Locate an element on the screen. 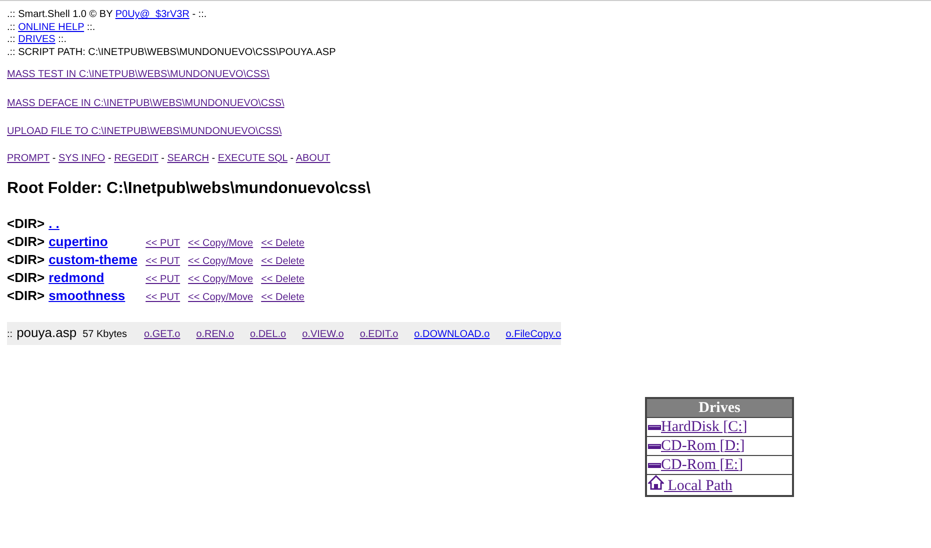 The height and width of the screenshot is (548, 931). folder-link: smoothness is located at coordinates (87, 295).